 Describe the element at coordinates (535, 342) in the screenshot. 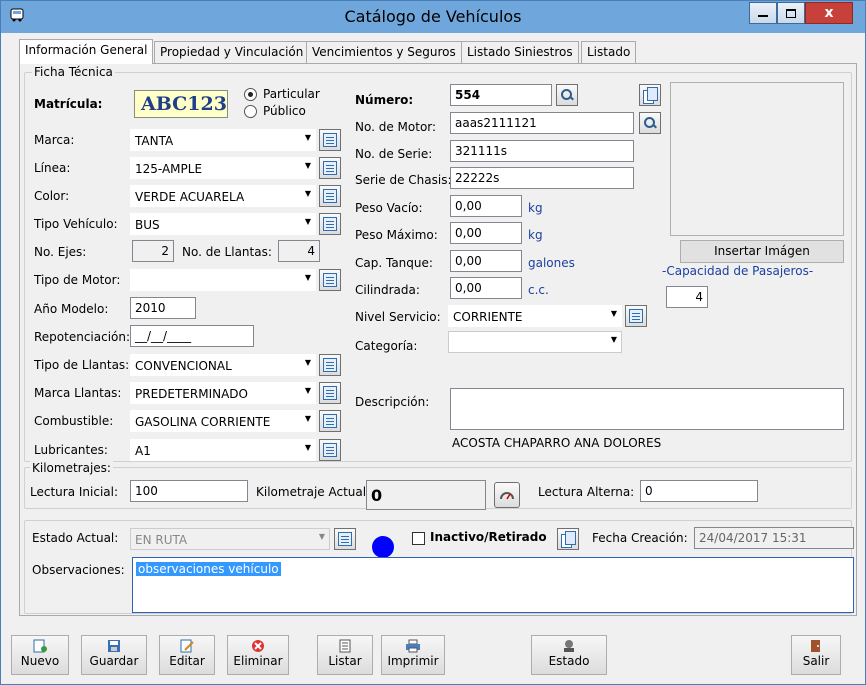

I see `categoria-select: ▼` at that location.